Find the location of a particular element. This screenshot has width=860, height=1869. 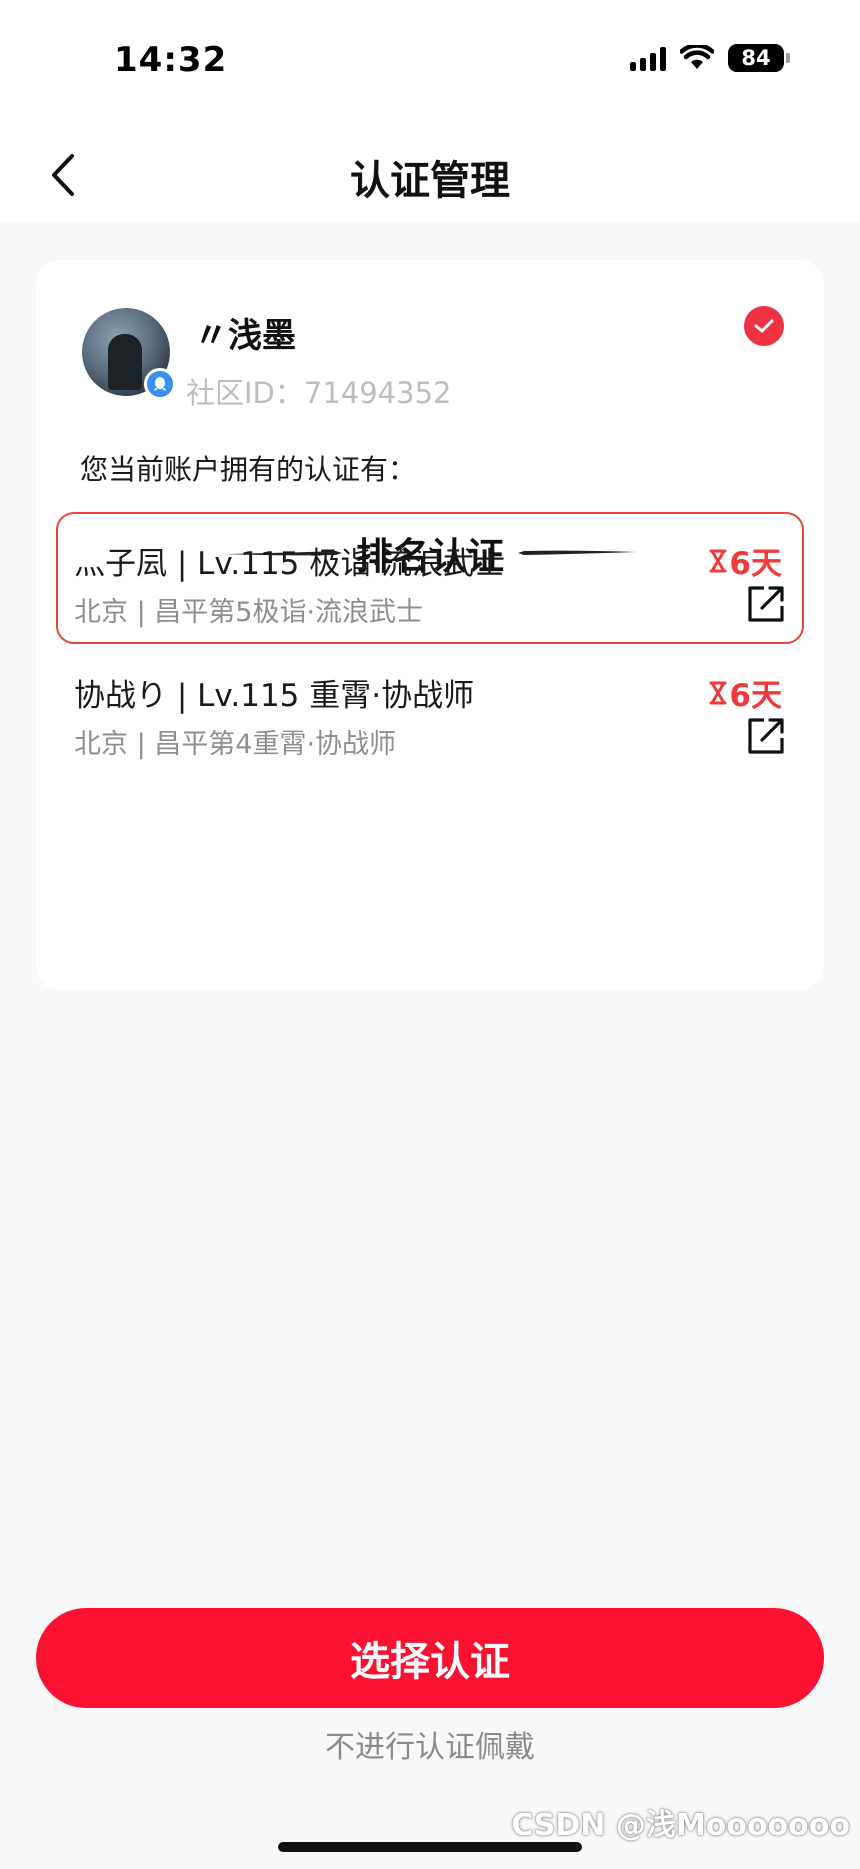

cellular-signal-icon is located at coordinates (648, 58).